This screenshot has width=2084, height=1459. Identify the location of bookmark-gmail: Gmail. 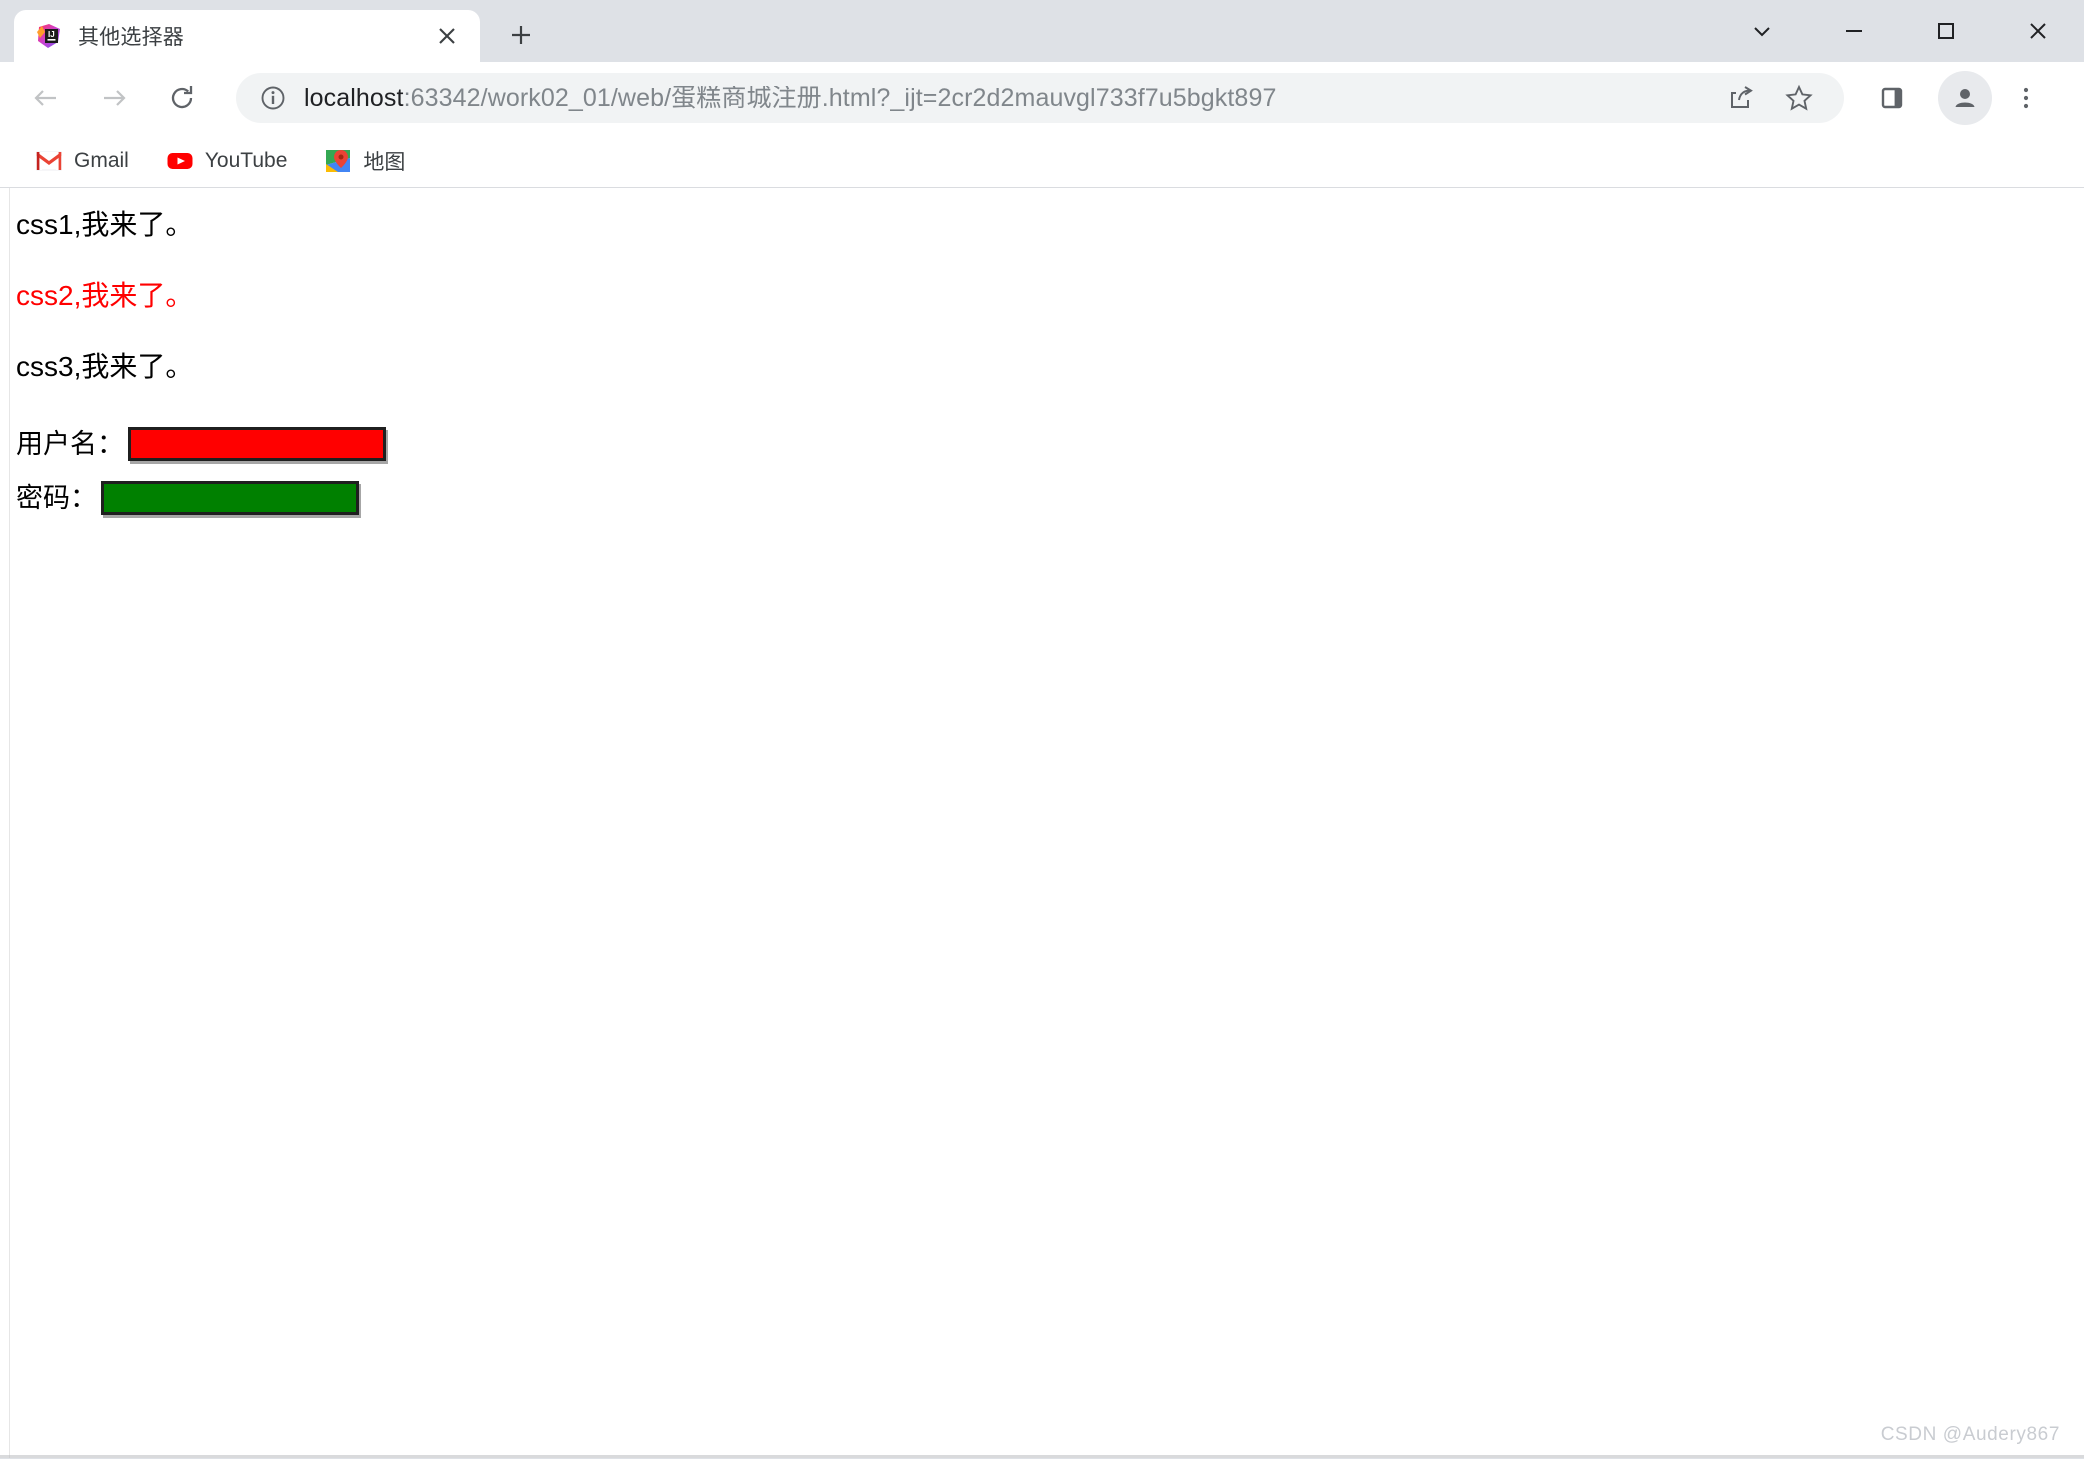
(82, 161).